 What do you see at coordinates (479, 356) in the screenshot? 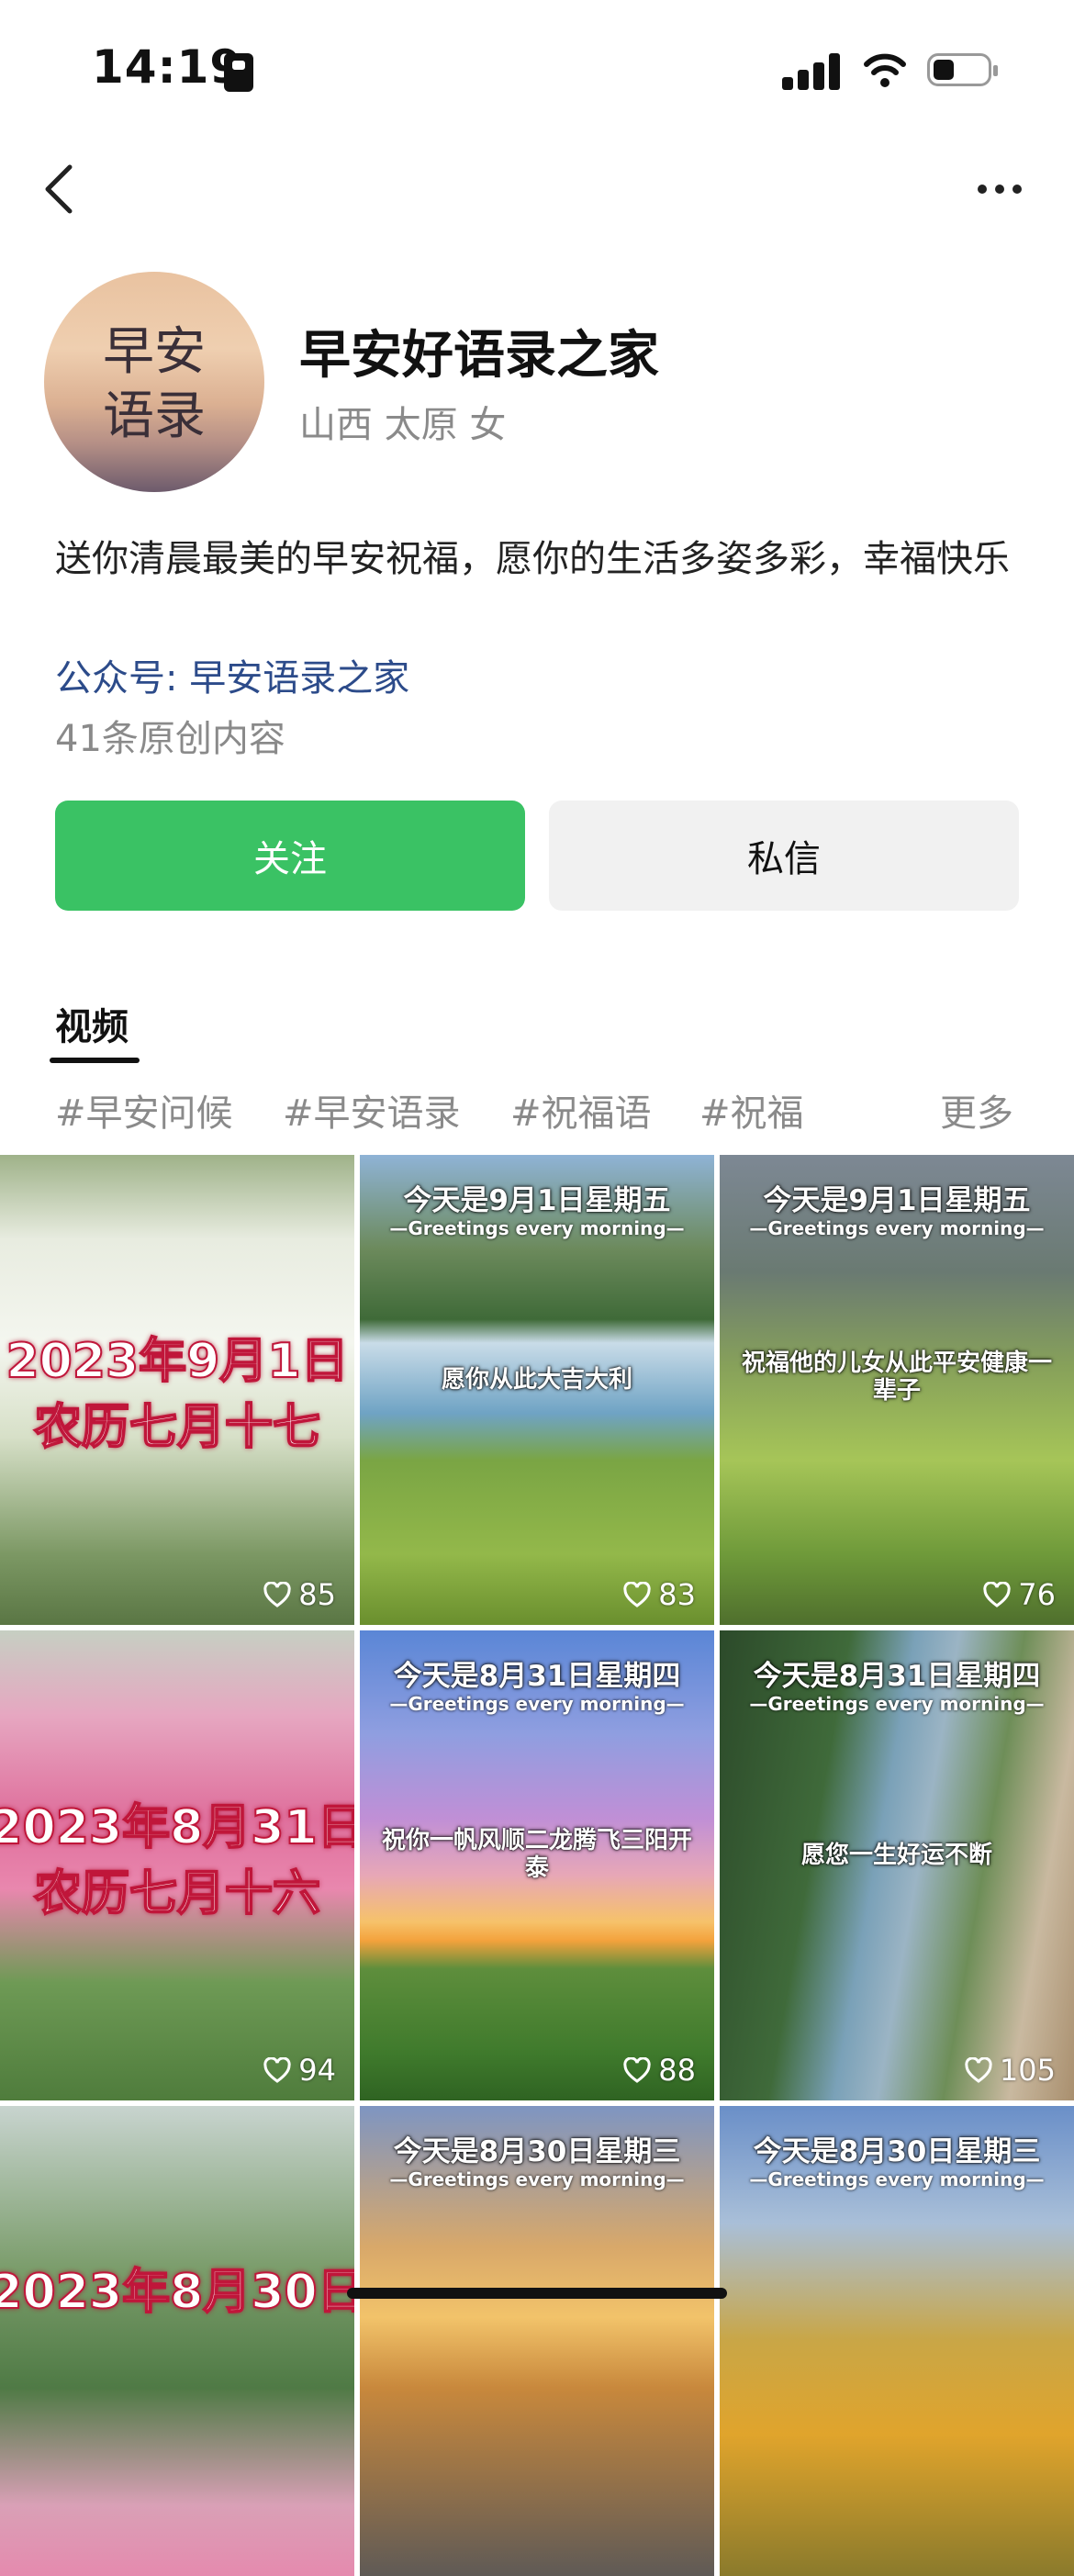
I see `profile-name: 早安好语录之家` at bounding box center [479, 356].